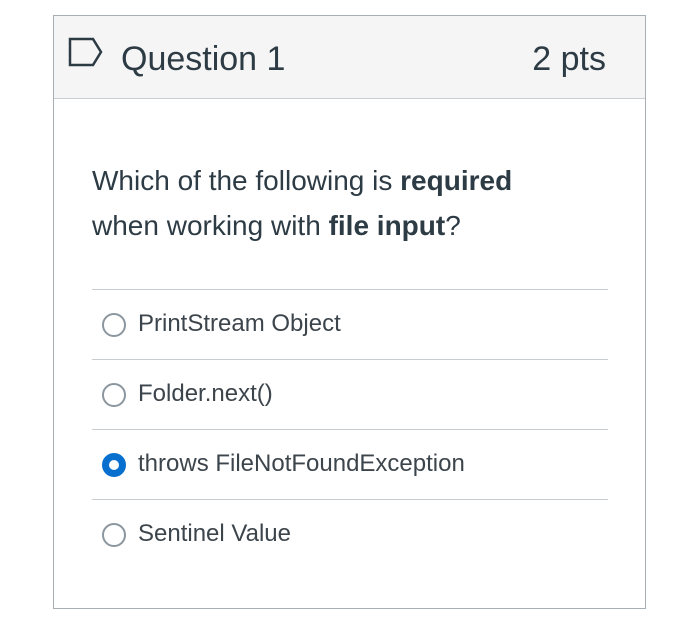  I want to click on answer-label: throws FileNotFoundException, so click(301, 464).